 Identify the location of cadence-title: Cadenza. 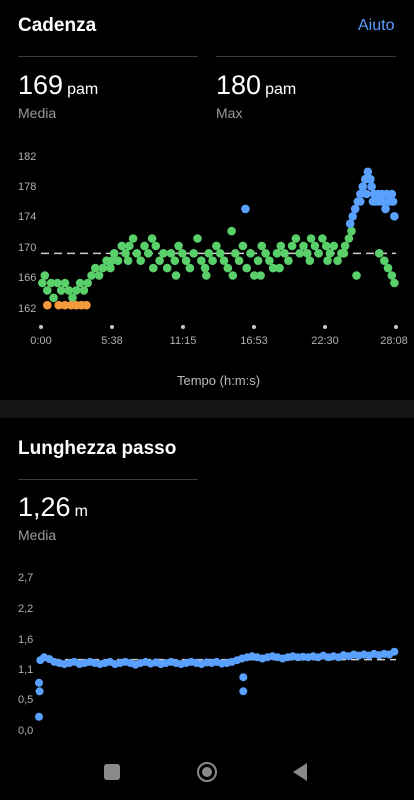
(57, 25).